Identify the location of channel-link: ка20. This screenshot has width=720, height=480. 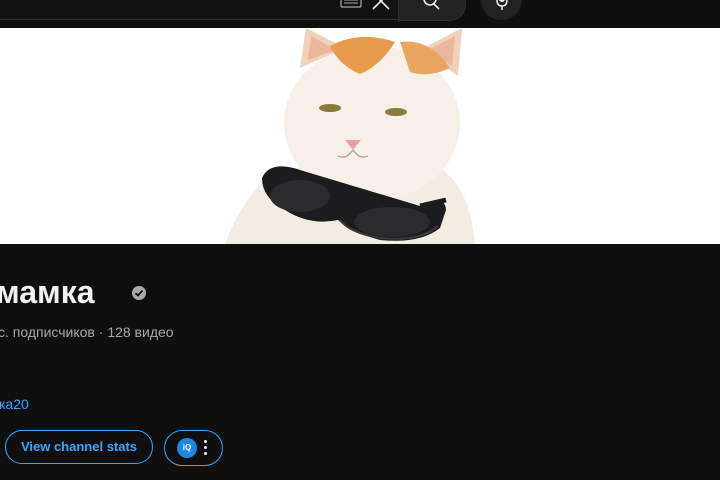
(14, 404).